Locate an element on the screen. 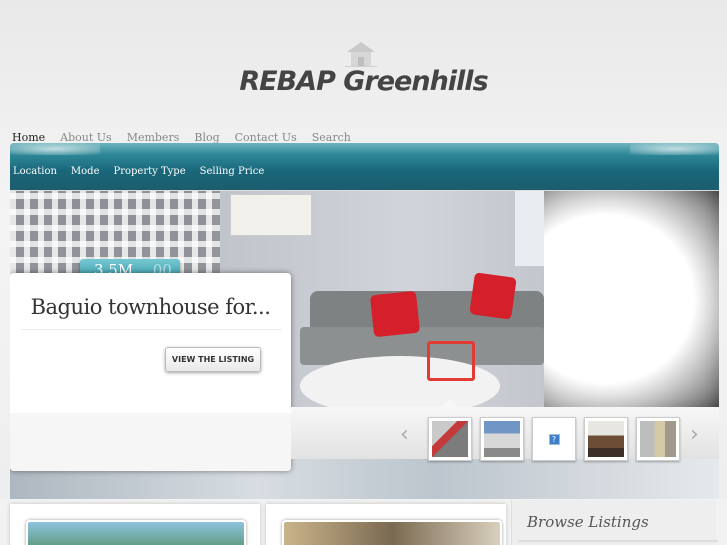 This screenshot has height=545, width=727. photo-window is located at coordinates (529, 228).